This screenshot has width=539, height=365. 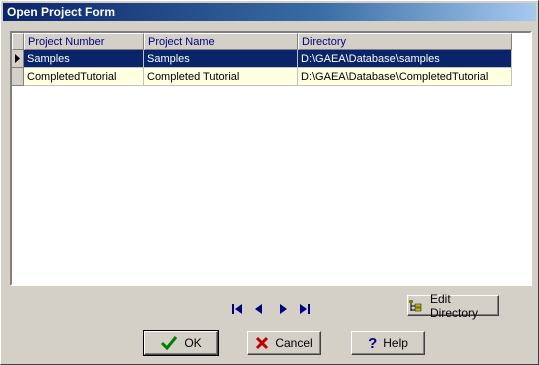 What do you see at coordinates (181, 343) in the screenshot?
I see `ok-button: OK` at bounding box center [181, 343].